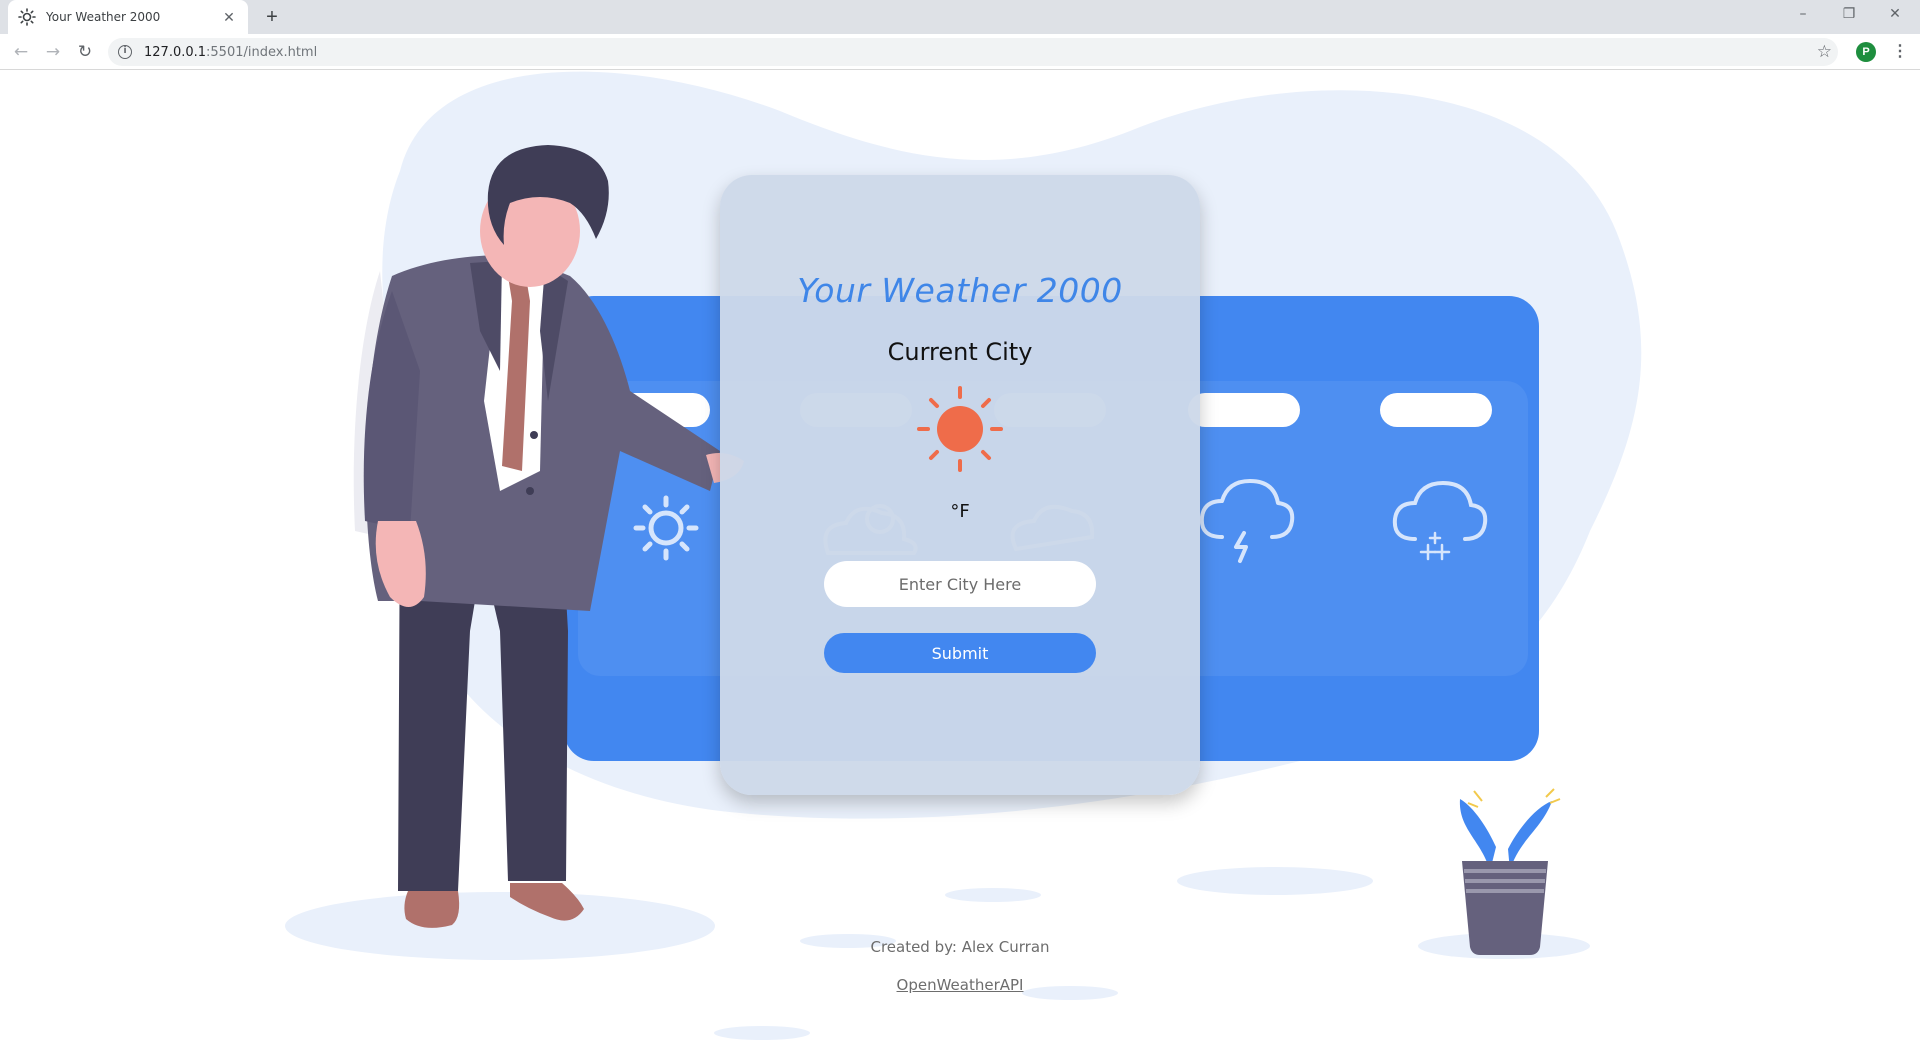 This screenshot has height=1040, width=1920. I want to click on bookmark-star-icon: ☆, so click(1824, 52).